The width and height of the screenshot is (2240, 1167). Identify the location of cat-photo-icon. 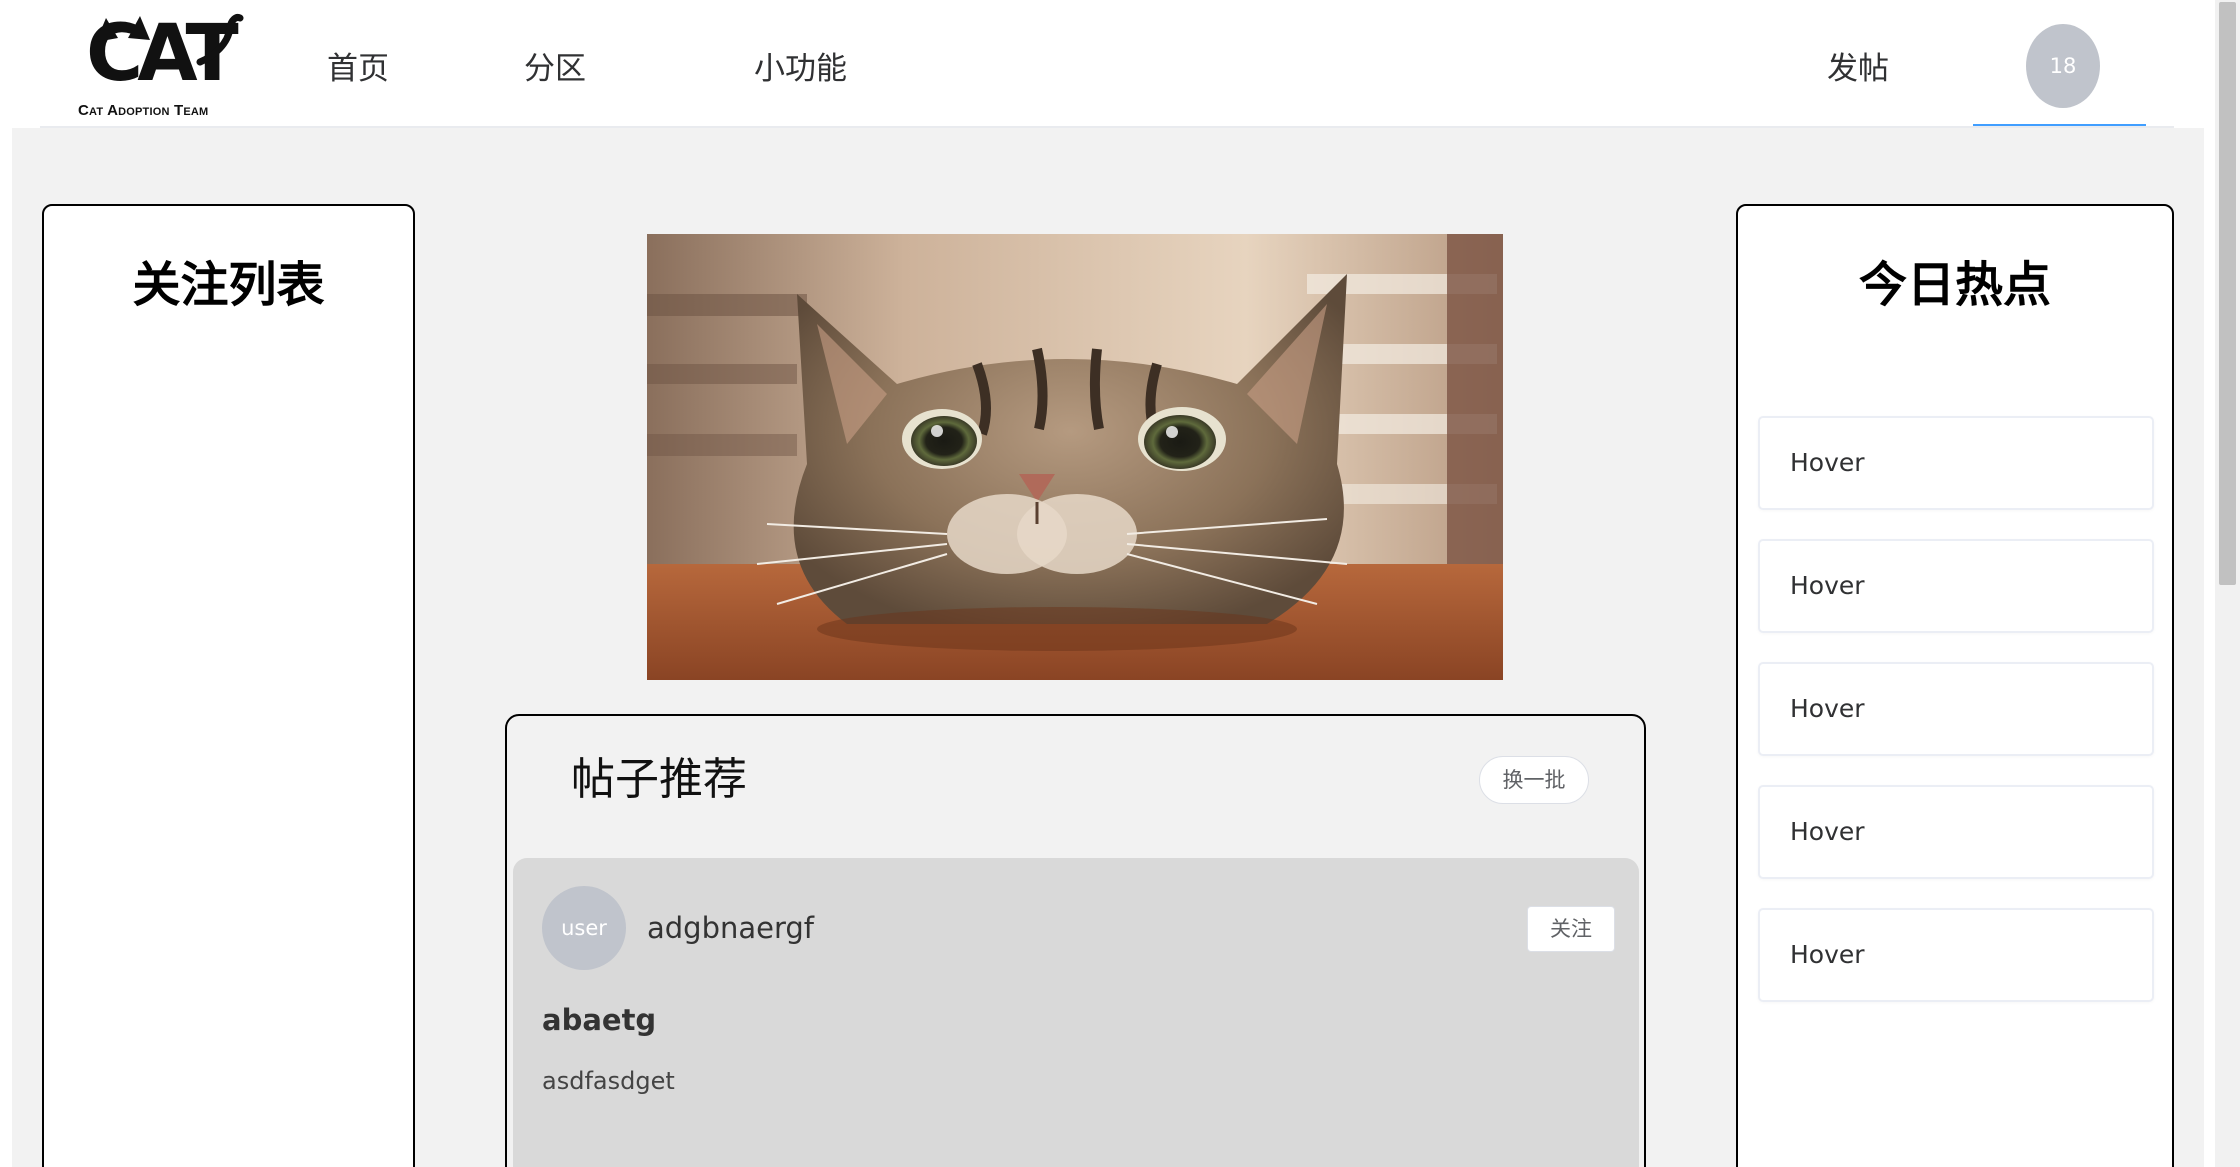
(1075, 457).